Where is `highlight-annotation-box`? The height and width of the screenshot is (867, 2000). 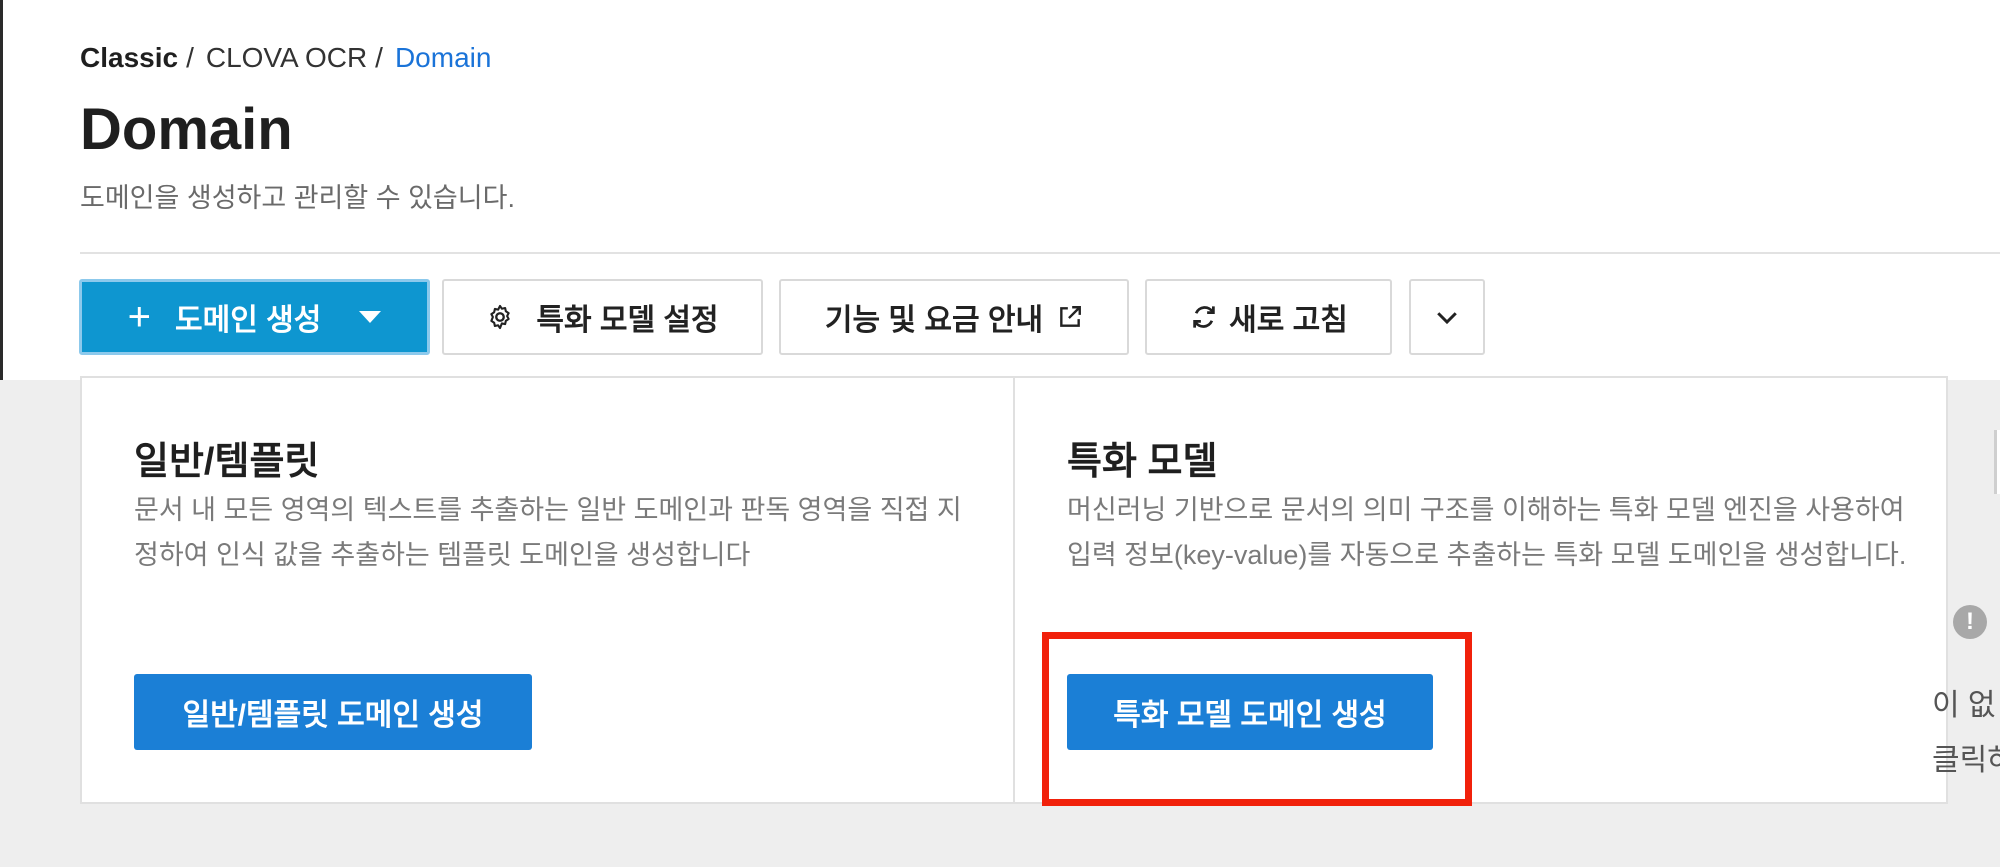
highlight-annotation-box is located at coordinates (1257, 719).